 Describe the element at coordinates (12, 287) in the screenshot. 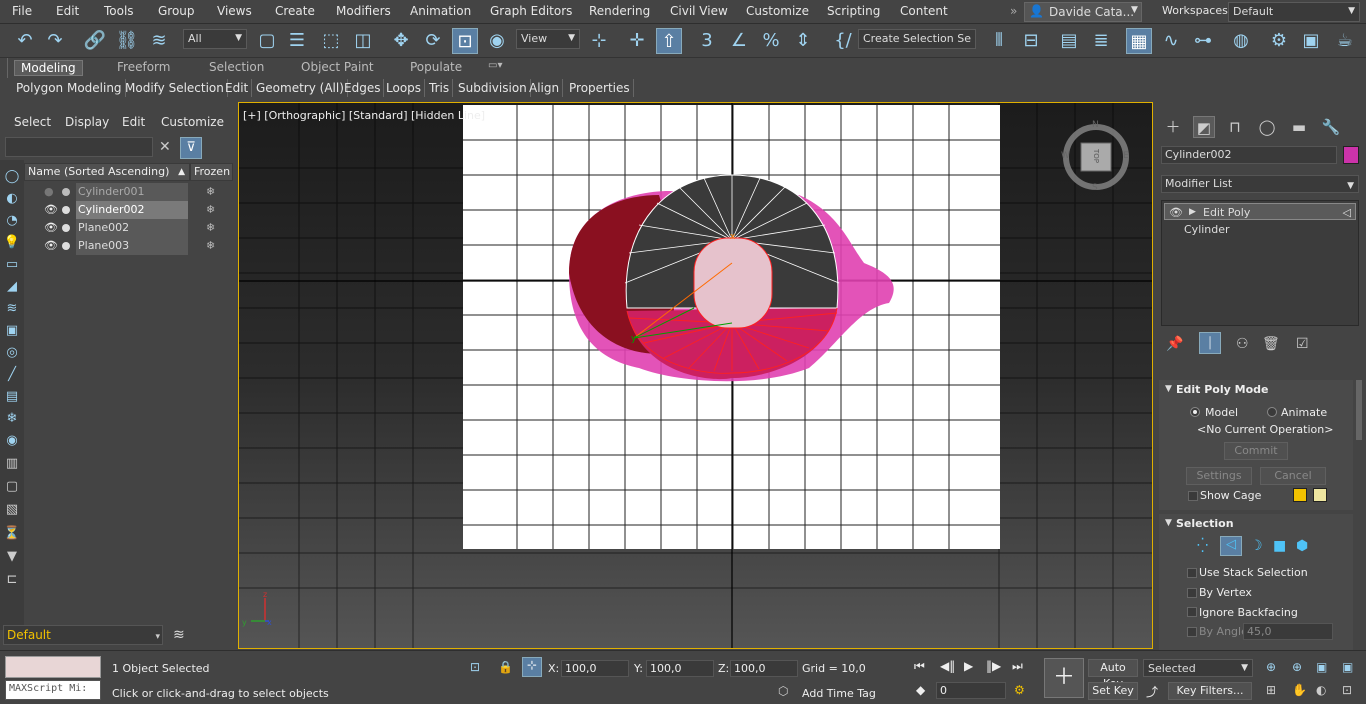

I see `display-helpers-icon: ◢` at that location.